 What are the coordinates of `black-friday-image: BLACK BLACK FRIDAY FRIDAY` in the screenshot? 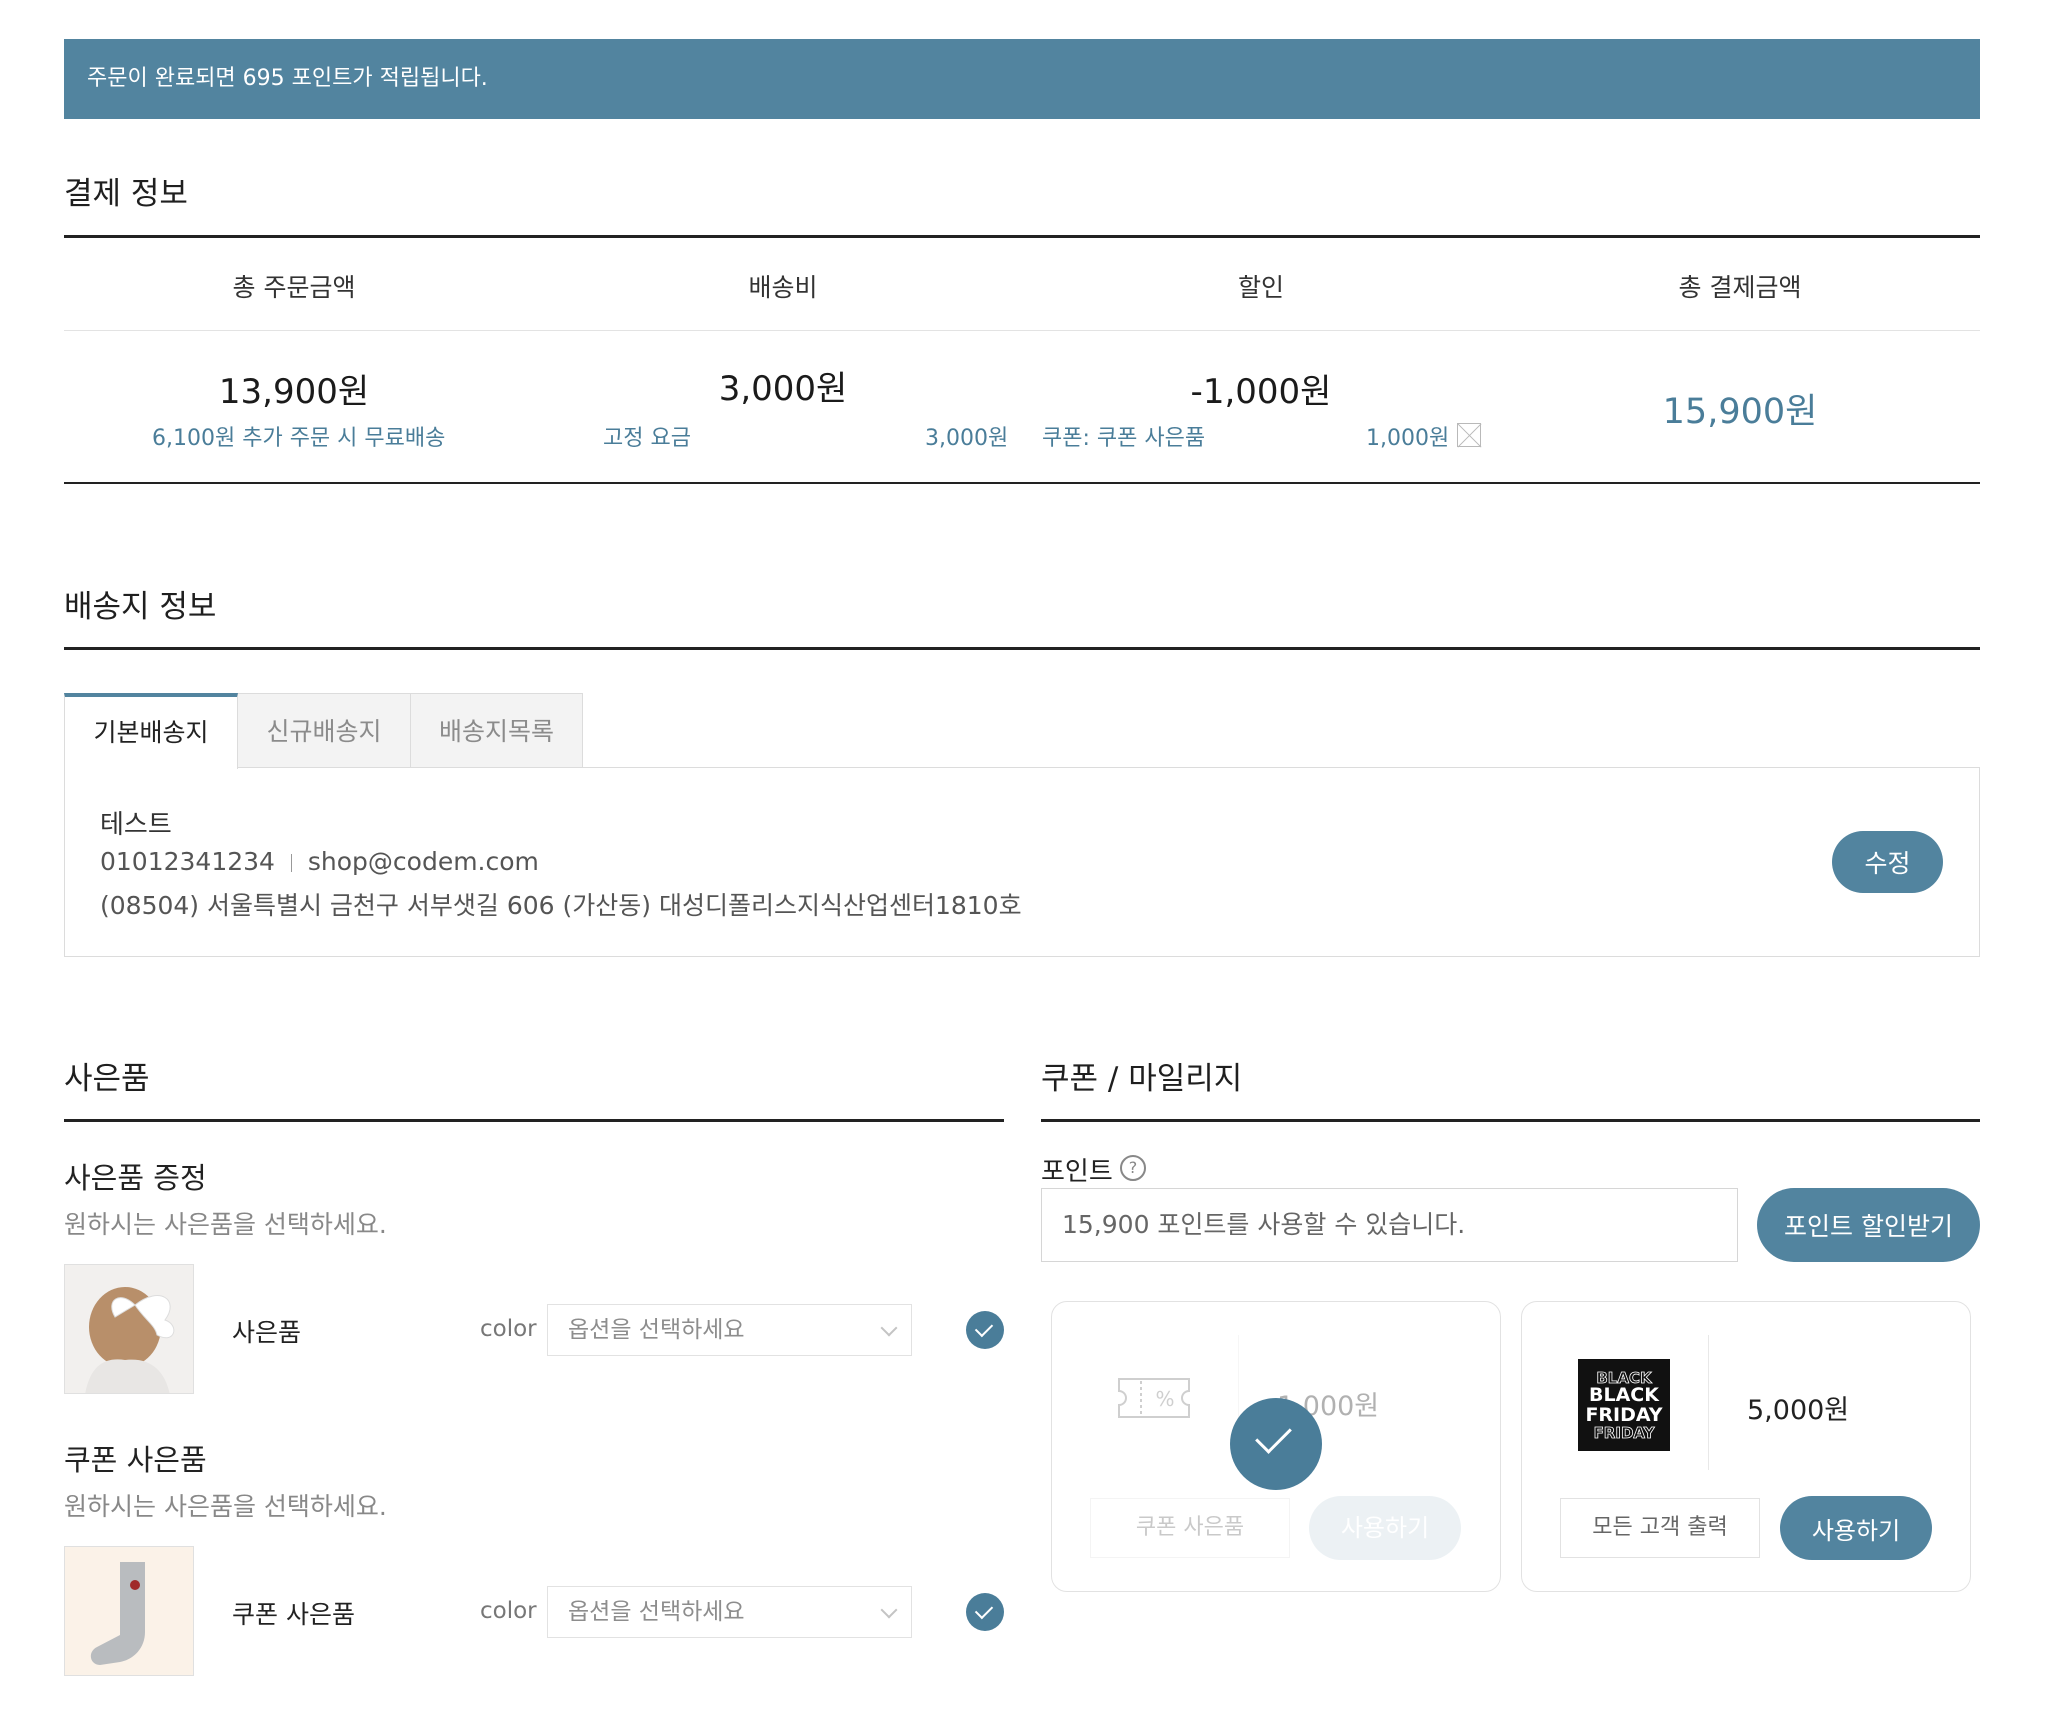 It's located at (1624, 1405).